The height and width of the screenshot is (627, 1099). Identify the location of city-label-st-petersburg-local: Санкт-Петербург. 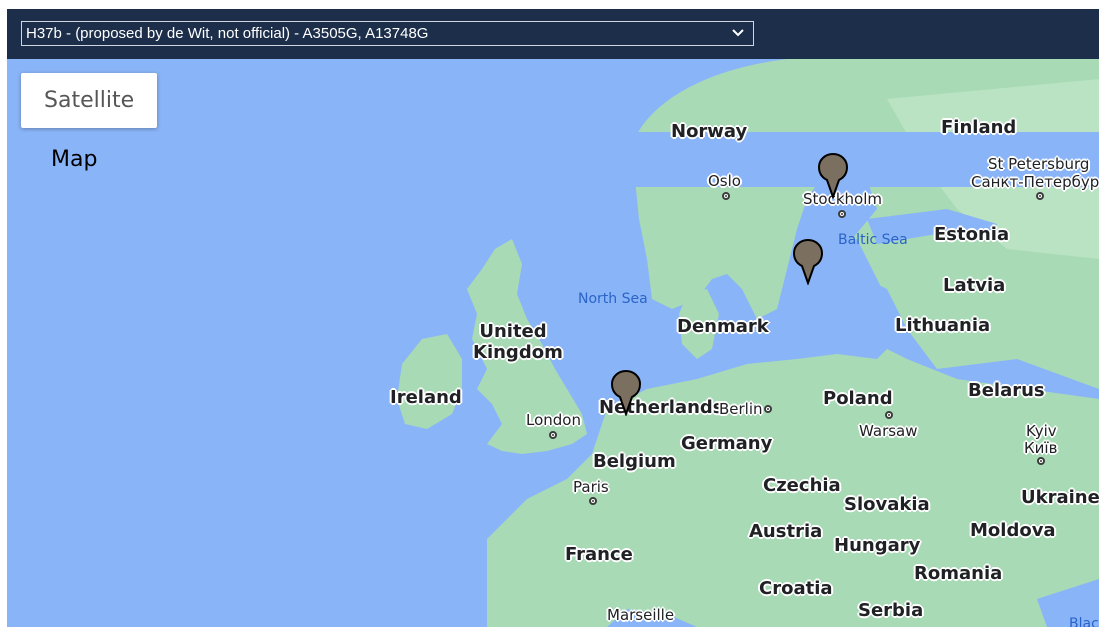
(1035, 182).